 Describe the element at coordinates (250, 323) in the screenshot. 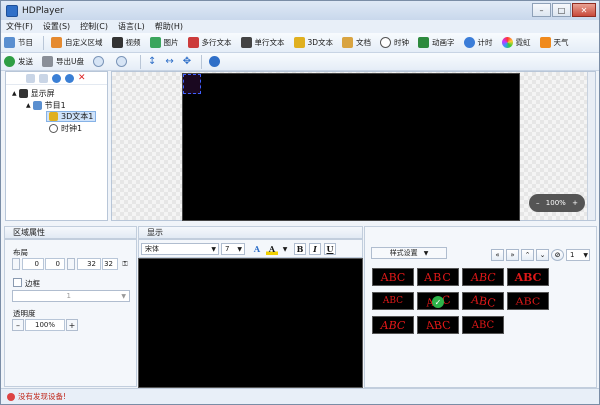

I see `text-editor` at that location.